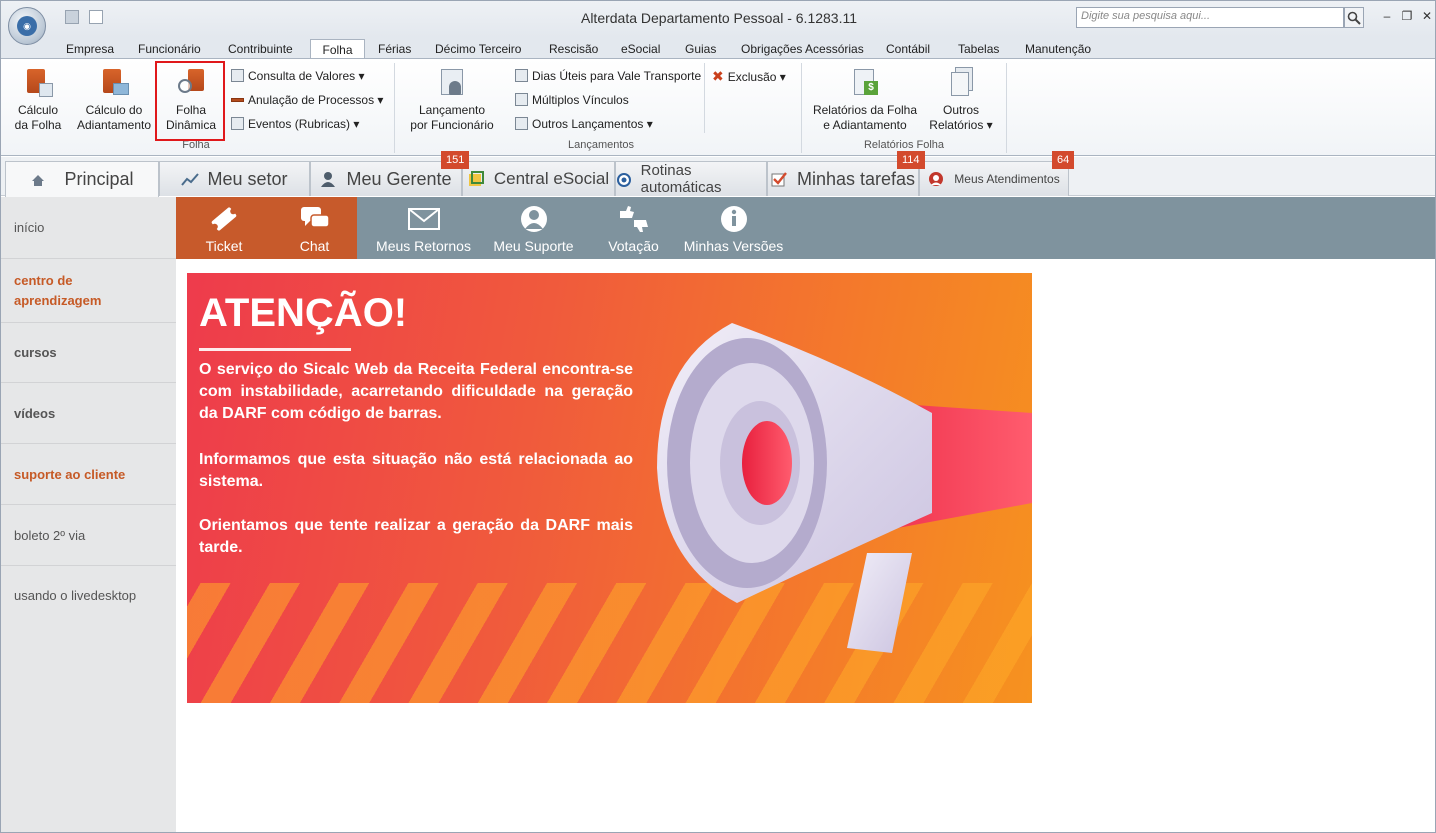  Describe the element at coordinates (573, 49) in the screenshot. I see `tab-rescisao: Rescisão` at that location.